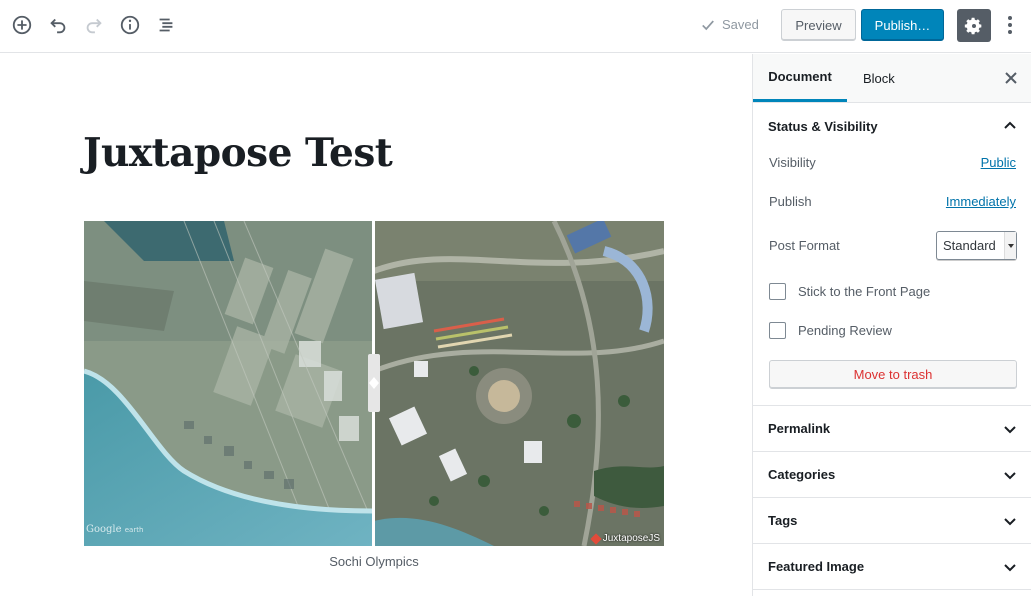 The height and width of the screenshot is (596, 1031). I want to click on move-to-trash-button: Move to trash, so click(893, 374).